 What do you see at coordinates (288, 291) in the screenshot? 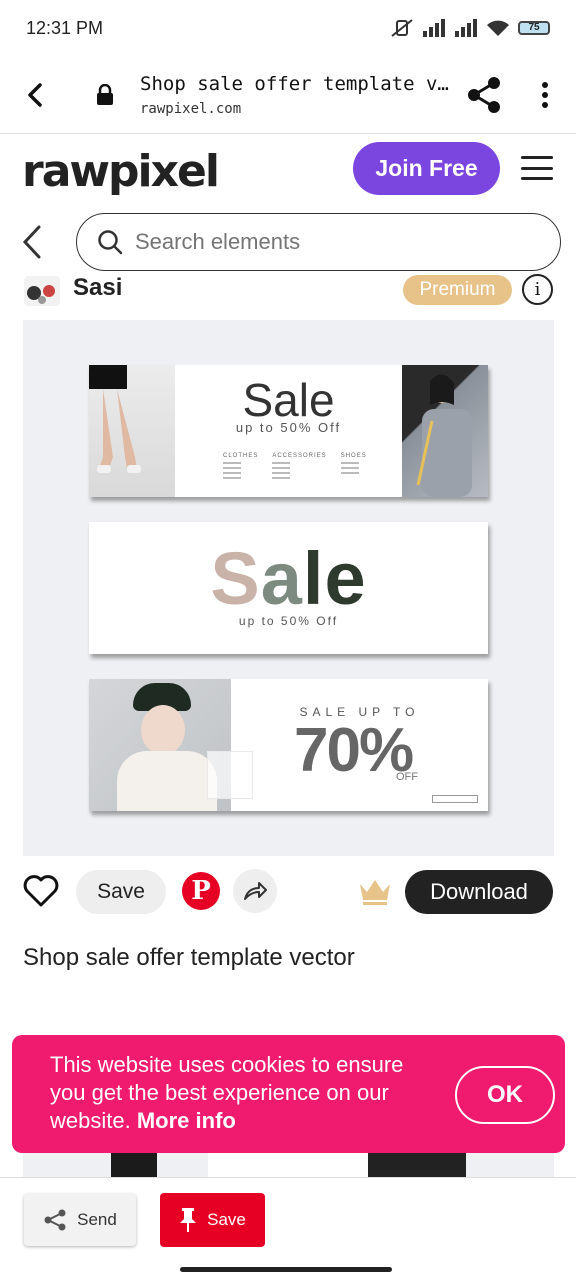
I see `author-row: Sasi Premium i` at bounding box center [288, 291].